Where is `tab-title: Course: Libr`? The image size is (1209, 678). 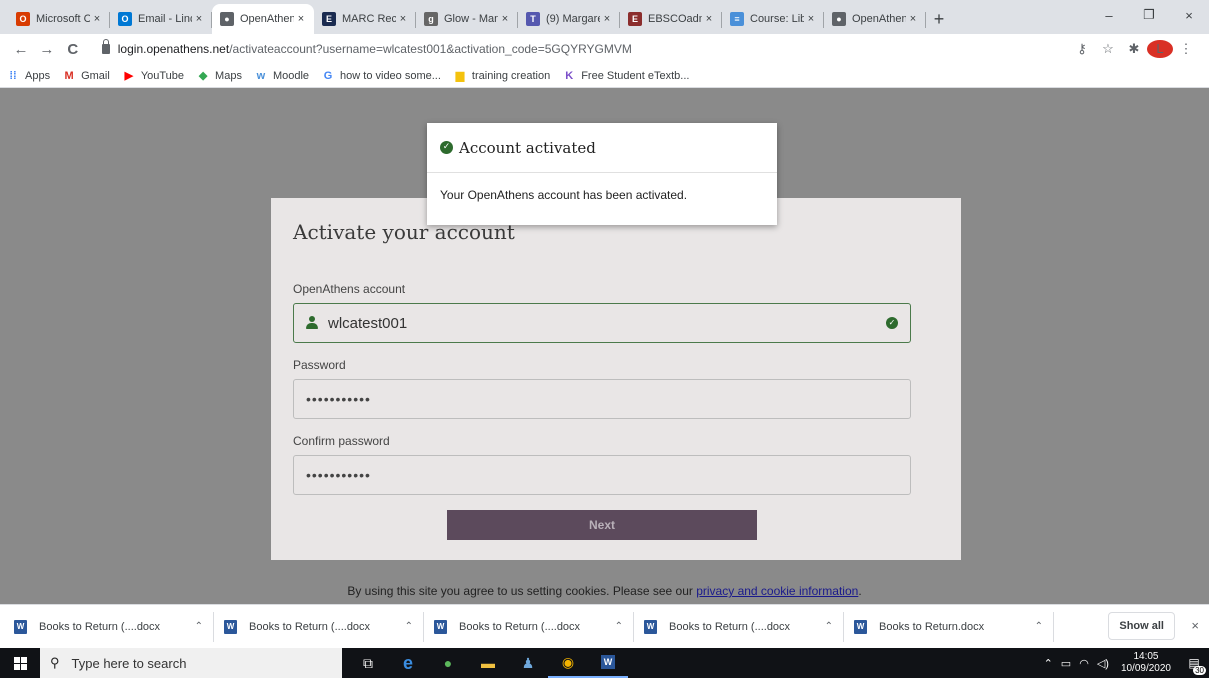
tab-title: Course: Libr is located at coordinates (777, 19).